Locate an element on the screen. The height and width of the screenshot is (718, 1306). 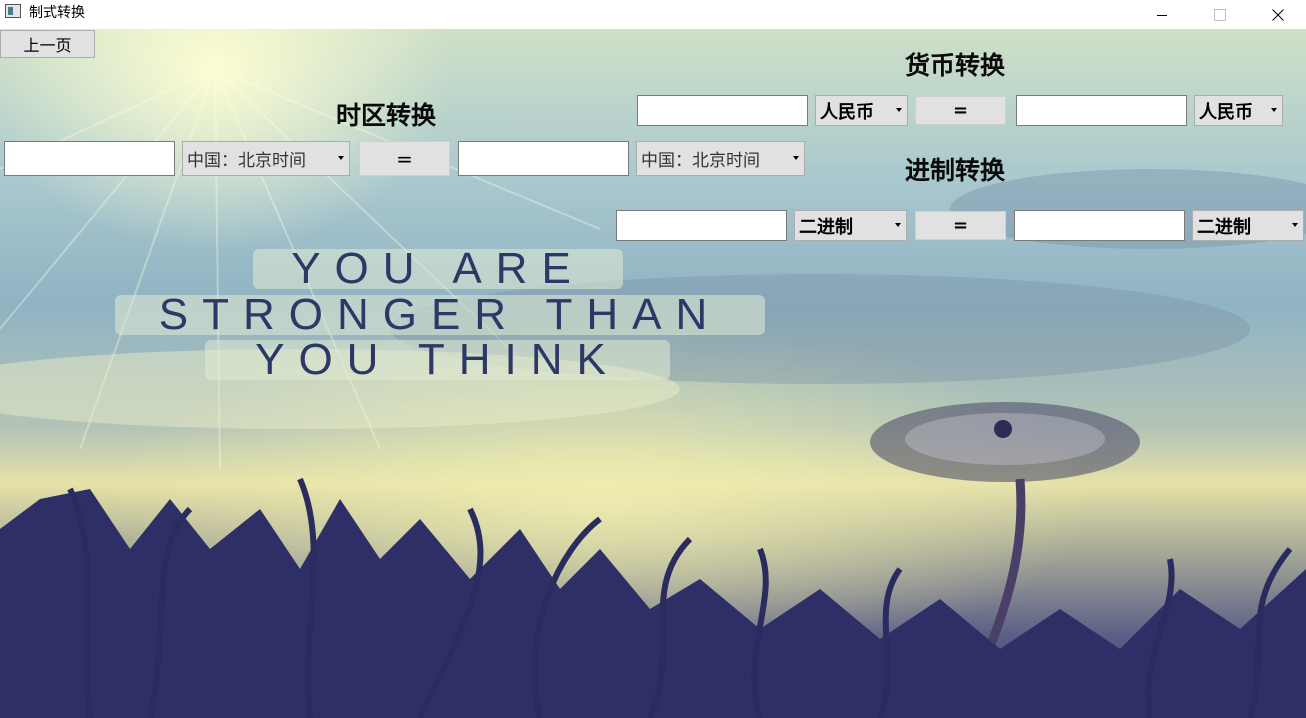
close-icon is located at coordinates (1278, 14).